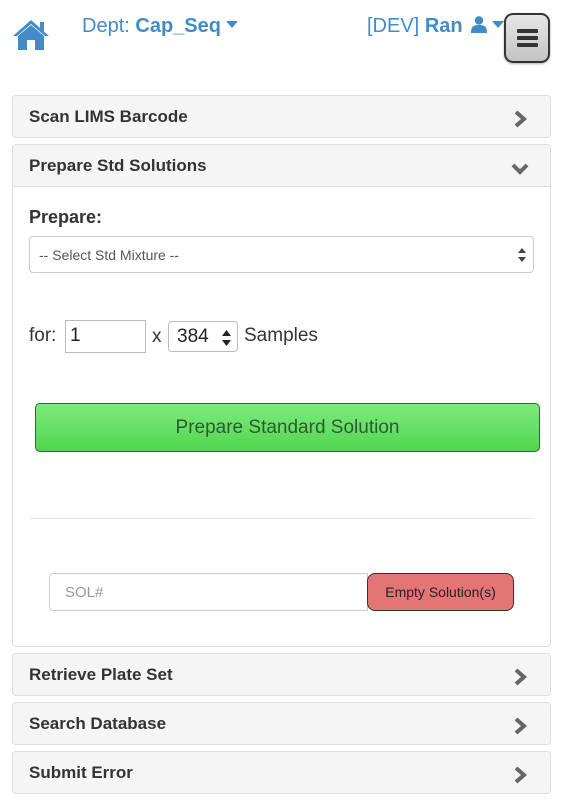  I want to click on panel-heading-prepare-std: Prepare Std Solutions, so click(281, 165).